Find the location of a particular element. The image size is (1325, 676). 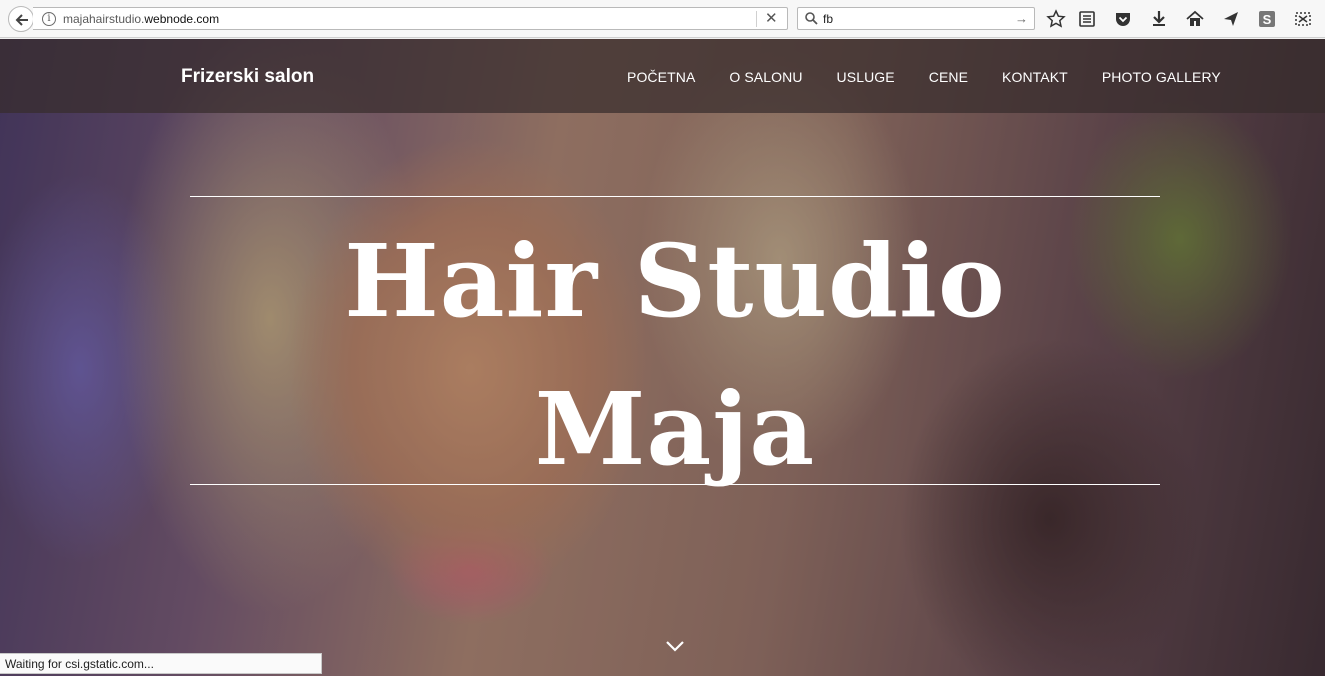

s-extension-icon: S is located at coordinates (1267, 19).